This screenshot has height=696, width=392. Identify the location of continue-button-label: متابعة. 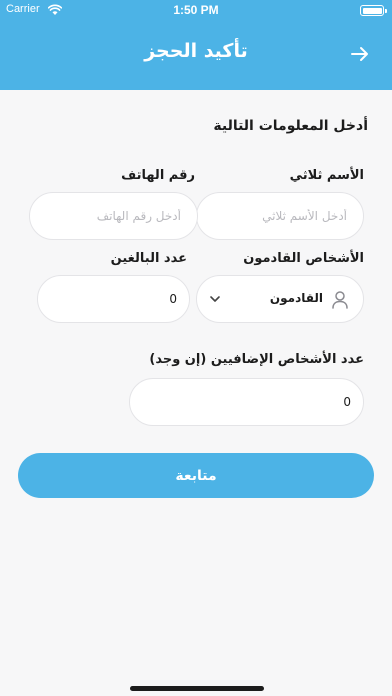
(196, 475).